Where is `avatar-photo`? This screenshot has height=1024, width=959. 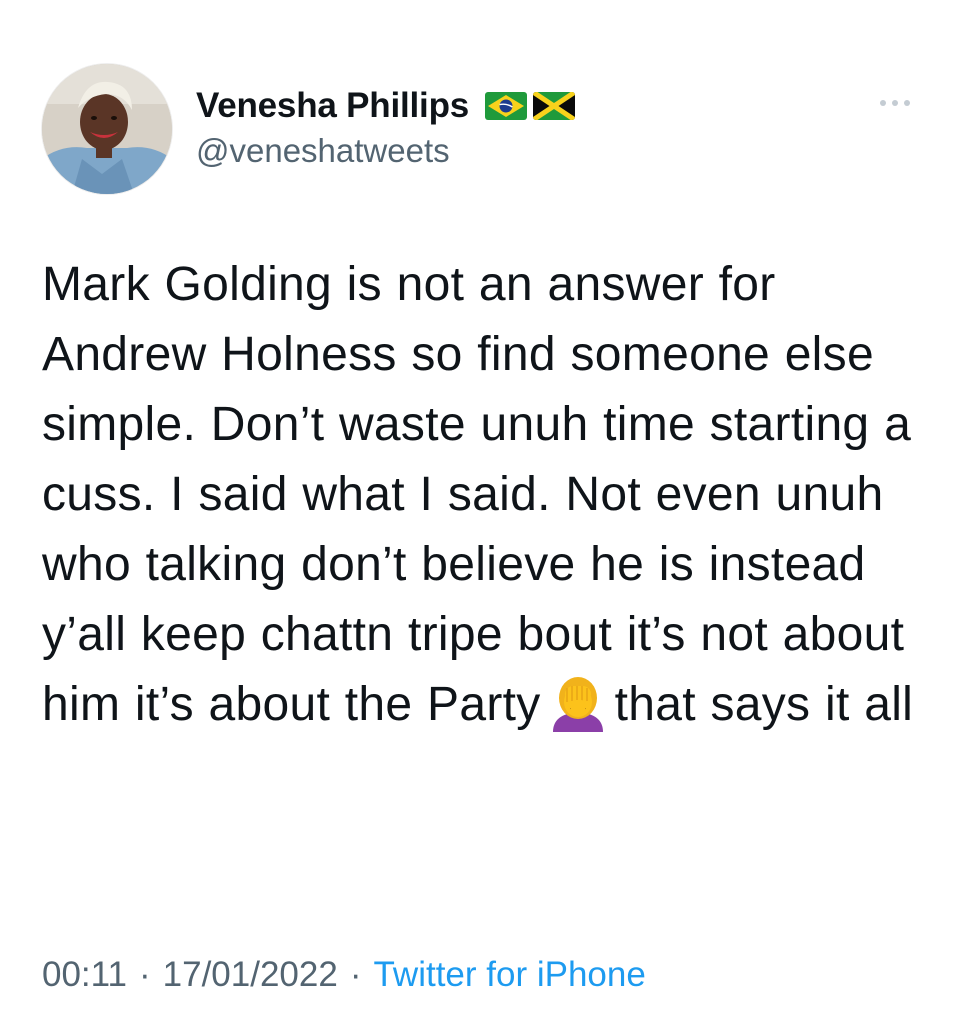 avatar-photo is located at coordinates (107, 129).